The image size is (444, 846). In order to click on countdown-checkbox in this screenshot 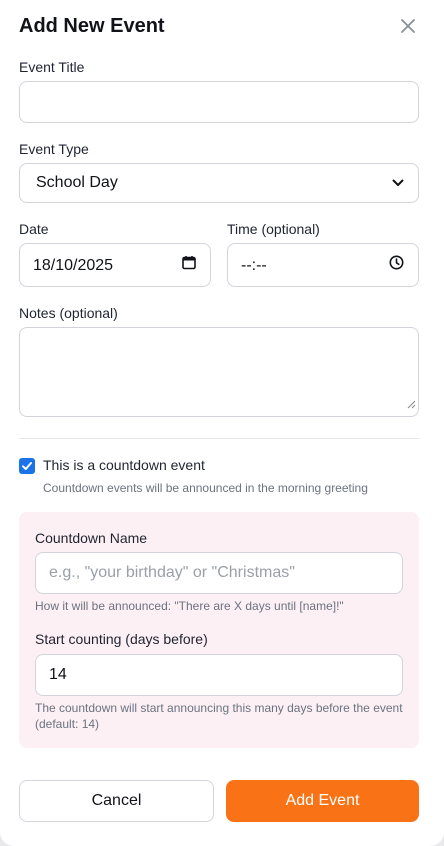, I will do `click(27, 466)`.